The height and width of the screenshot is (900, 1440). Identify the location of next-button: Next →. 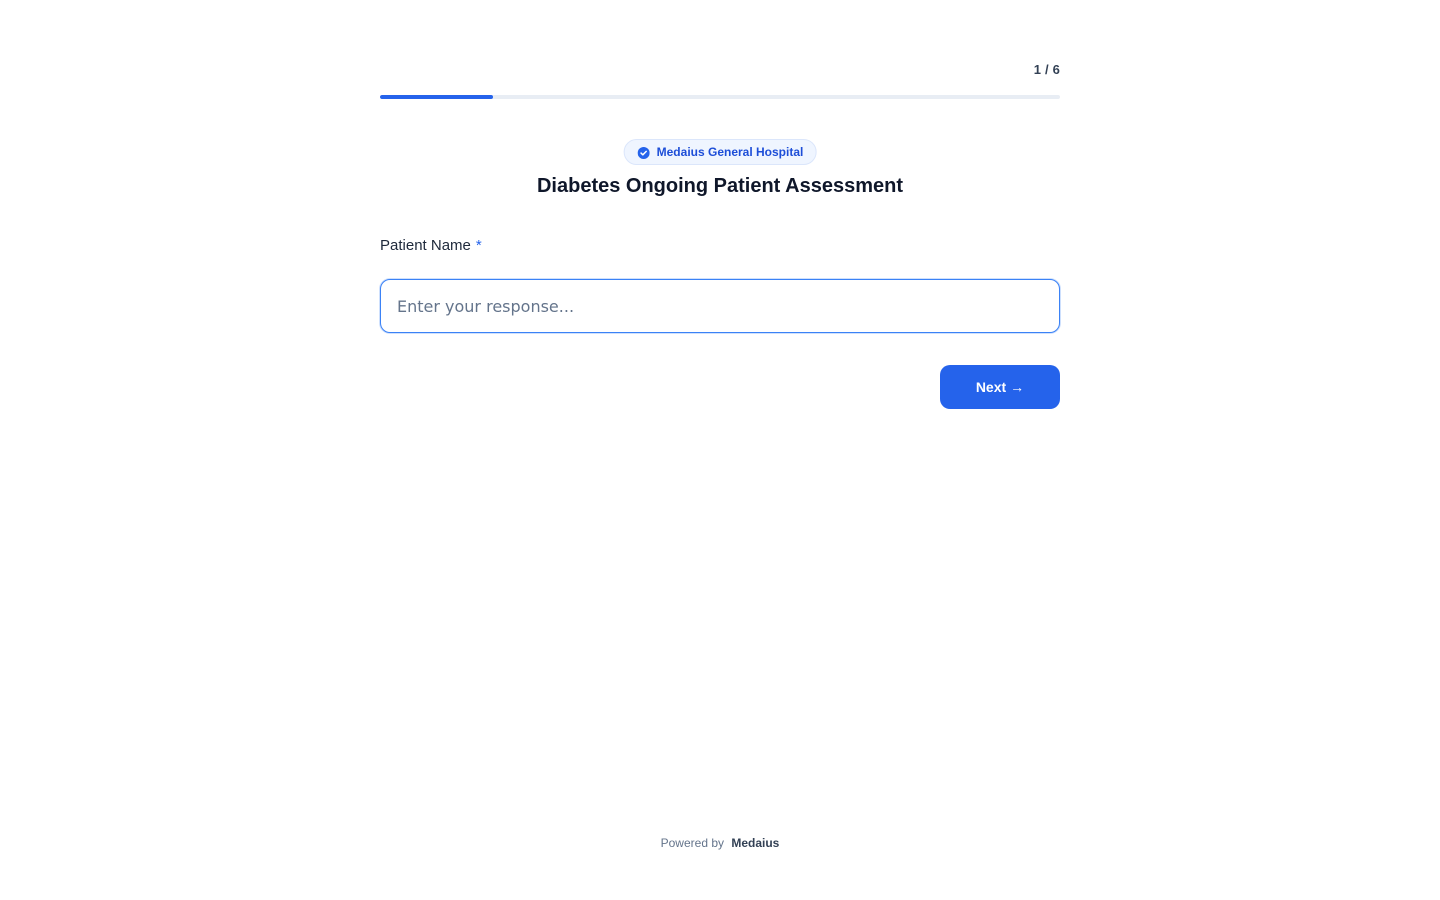
(1000, 387).